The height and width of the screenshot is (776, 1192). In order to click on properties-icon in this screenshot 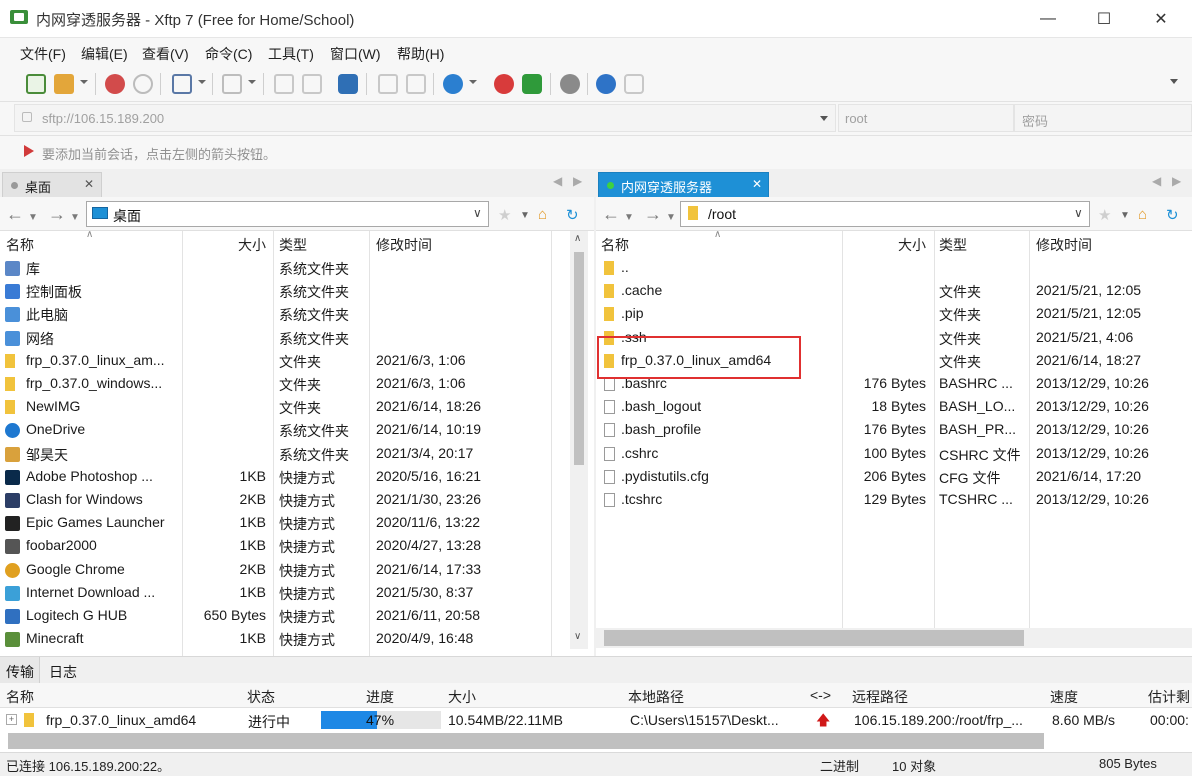, I will do `click(182, 84)`.